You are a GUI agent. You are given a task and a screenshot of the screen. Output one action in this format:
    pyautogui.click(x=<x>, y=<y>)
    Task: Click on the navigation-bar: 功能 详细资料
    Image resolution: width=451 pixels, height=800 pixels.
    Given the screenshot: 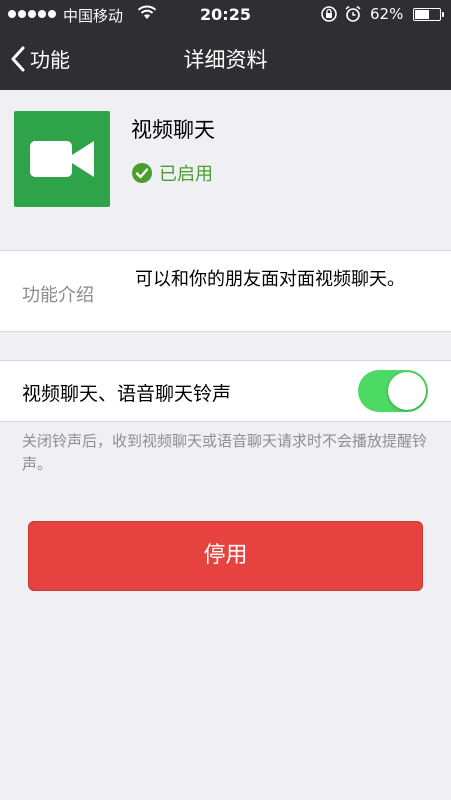 What is the action you would take?
    pyautogui.click(x=225, y=60)
    